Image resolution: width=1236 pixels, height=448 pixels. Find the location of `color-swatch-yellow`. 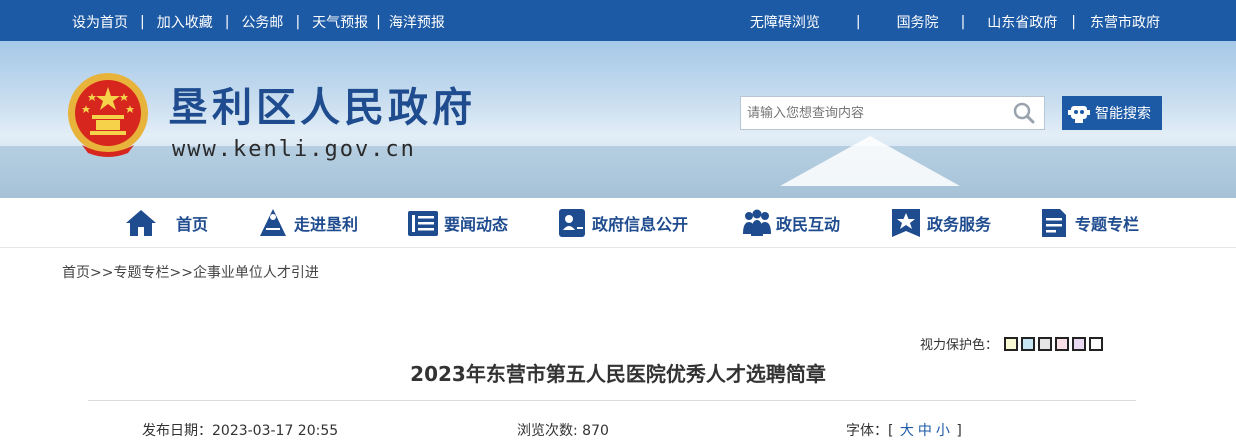

color-swatch-yellow is located at coordinates (1011, 343).